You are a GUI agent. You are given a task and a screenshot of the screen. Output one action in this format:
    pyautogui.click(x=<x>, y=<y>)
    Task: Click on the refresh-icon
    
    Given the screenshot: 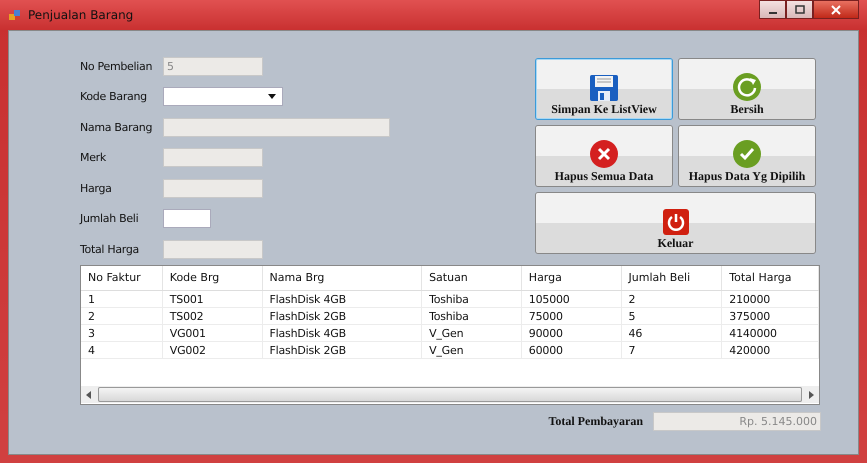 What is the action you would take?
    pyautogui.click(x=747, y=87)
    